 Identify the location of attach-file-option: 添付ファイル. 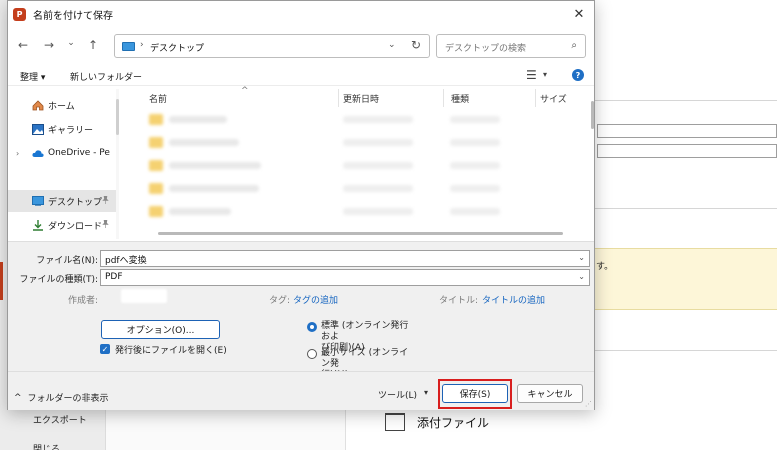
(437, 422).